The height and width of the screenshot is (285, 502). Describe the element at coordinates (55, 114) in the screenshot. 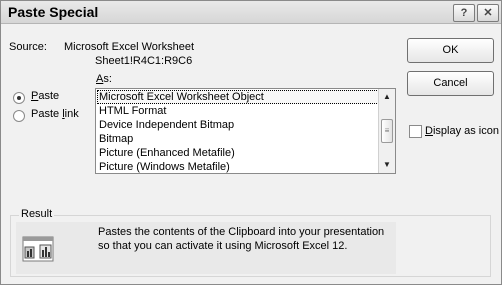

I see `paste-link-radio-label: Paste link` at that location.